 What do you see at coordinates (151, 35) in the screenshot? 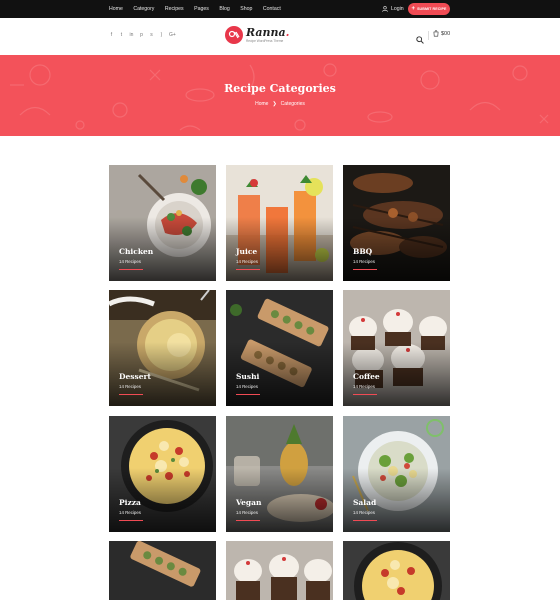
I see `skype-icon: s` at bounding box center [151, 35].